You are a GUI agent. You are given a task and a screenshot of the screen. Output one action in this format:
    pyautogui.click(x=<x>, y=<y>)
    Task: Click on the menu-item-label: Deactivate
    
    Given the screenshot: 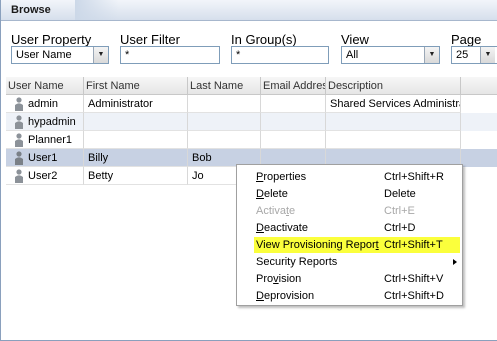 What is the action you would take?
    pyautogui.click(x=282, y=228)
    